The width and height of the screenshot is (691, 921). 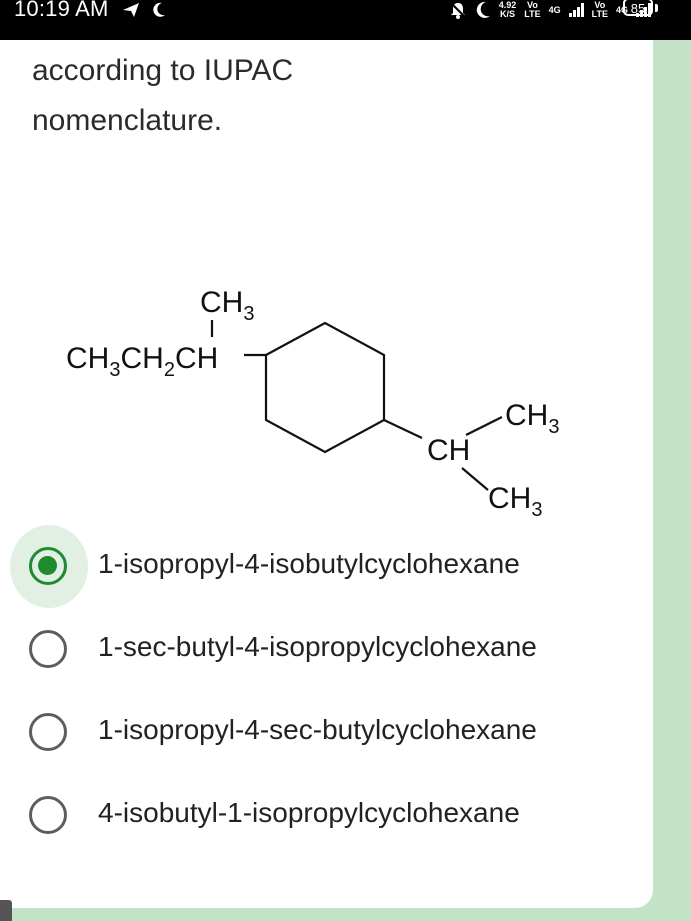 I want to click on sim1-network: 4G, so click(x=554, y=9).